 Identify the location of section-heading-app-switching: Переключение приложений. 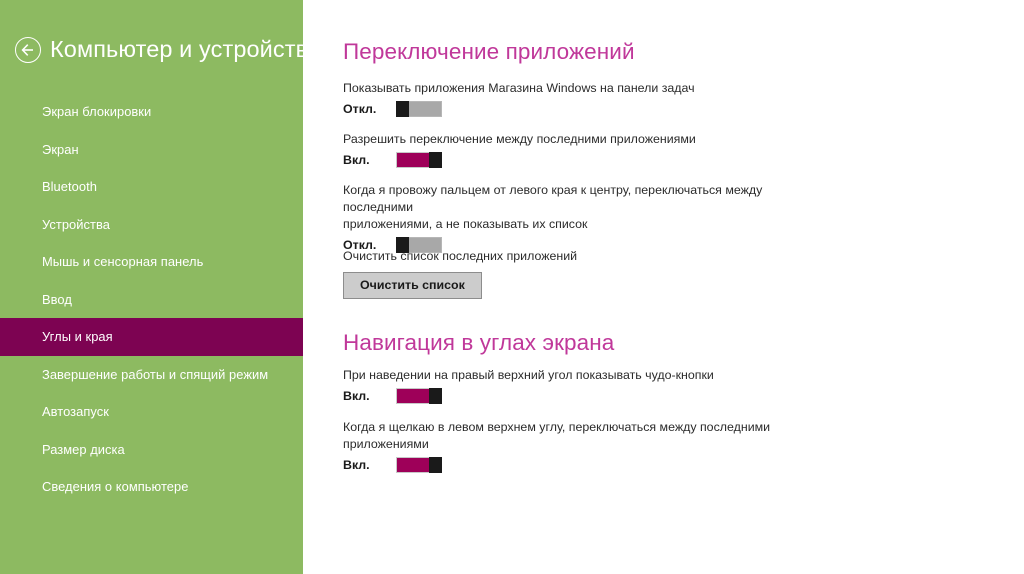
(489, 51).